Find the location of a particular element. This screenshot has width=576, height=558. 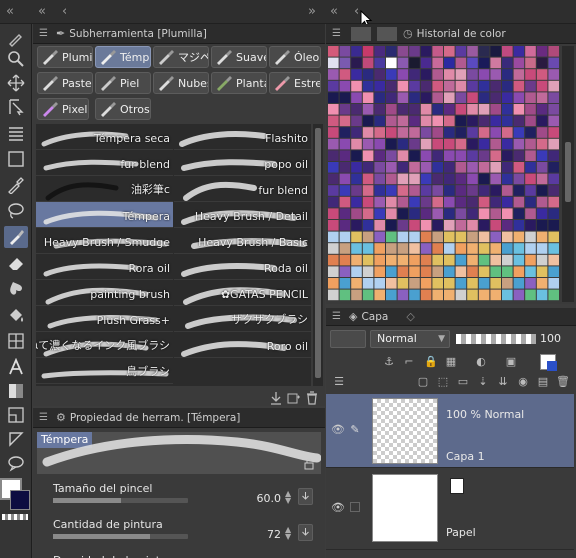

layer-row: 👁 ✎ 100 % Normal Capa 1 is located at coordinates (450, 431).